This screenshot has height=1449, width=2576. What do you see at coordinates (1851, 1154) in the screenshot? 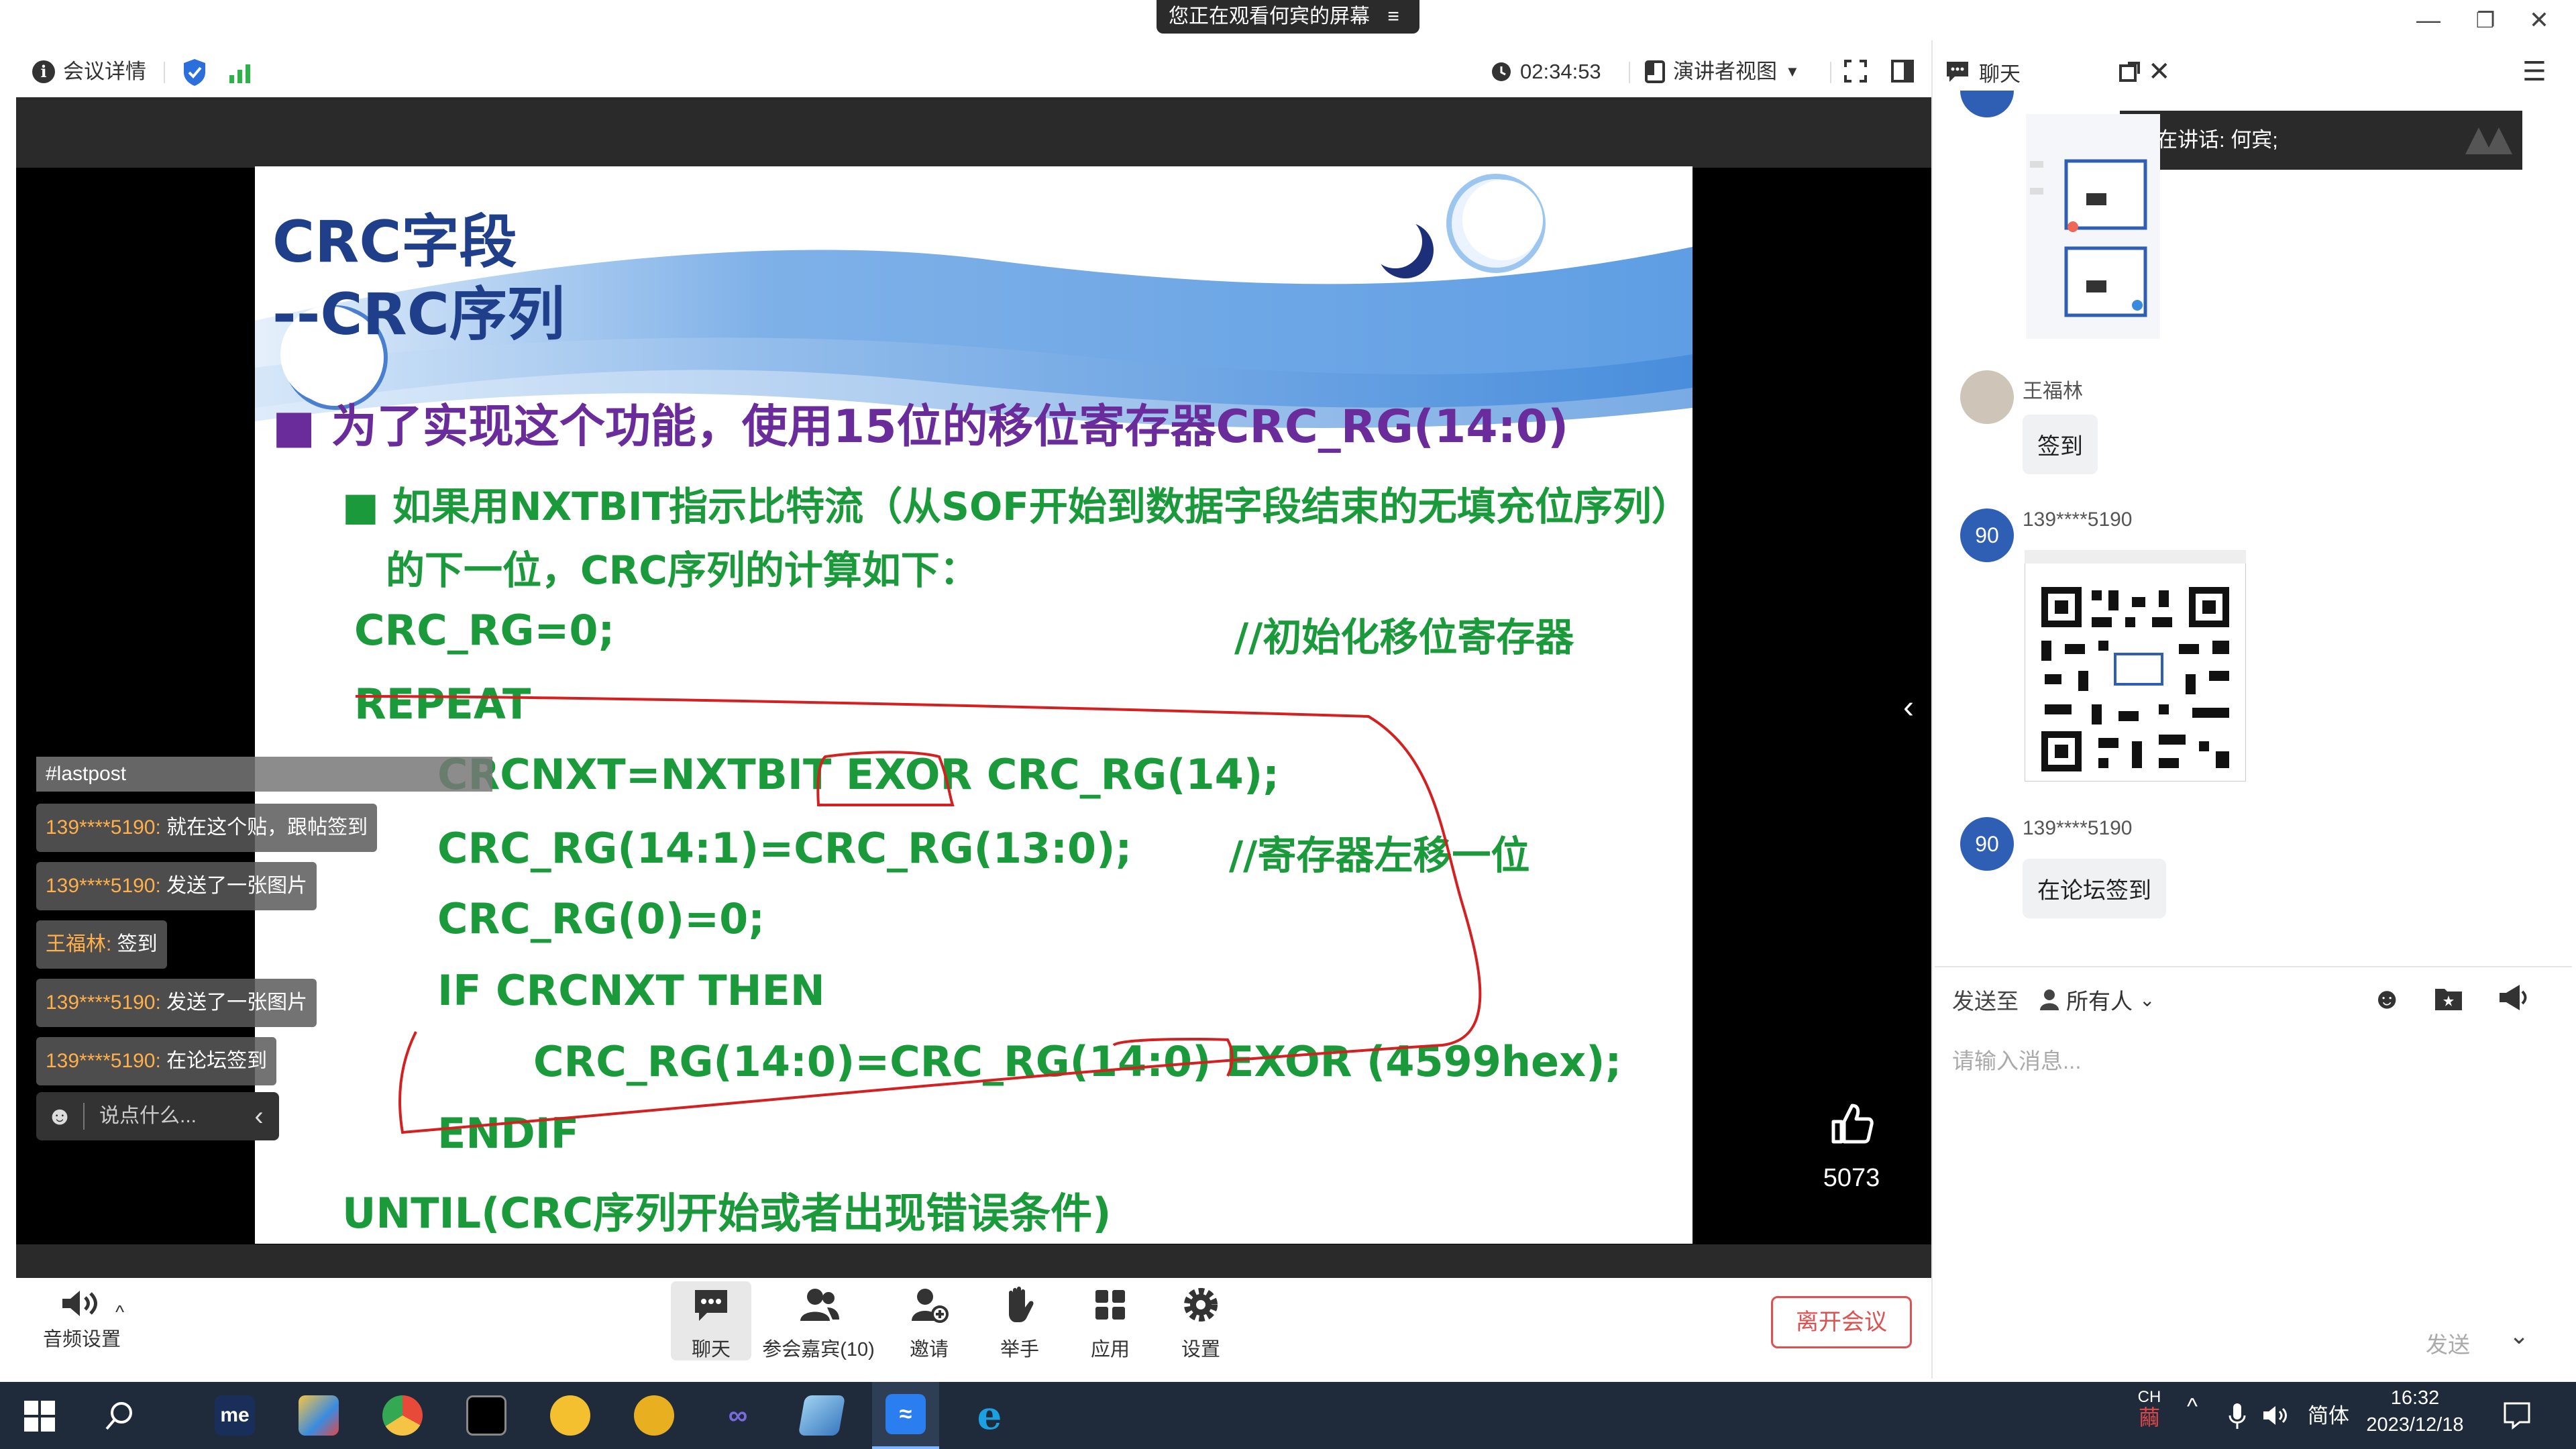
I see `like-counter: 5073` at bounding box center [1851, 1154].